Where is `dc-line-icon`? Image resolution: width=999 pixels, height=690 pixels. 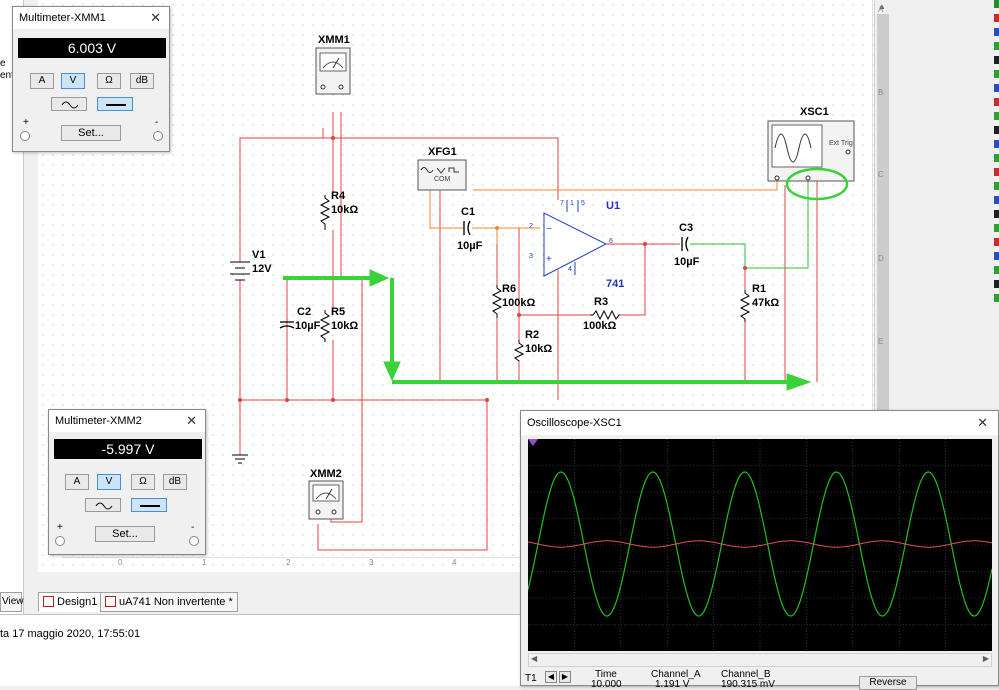 dc-line-icon is located at coordinates (116, 105).